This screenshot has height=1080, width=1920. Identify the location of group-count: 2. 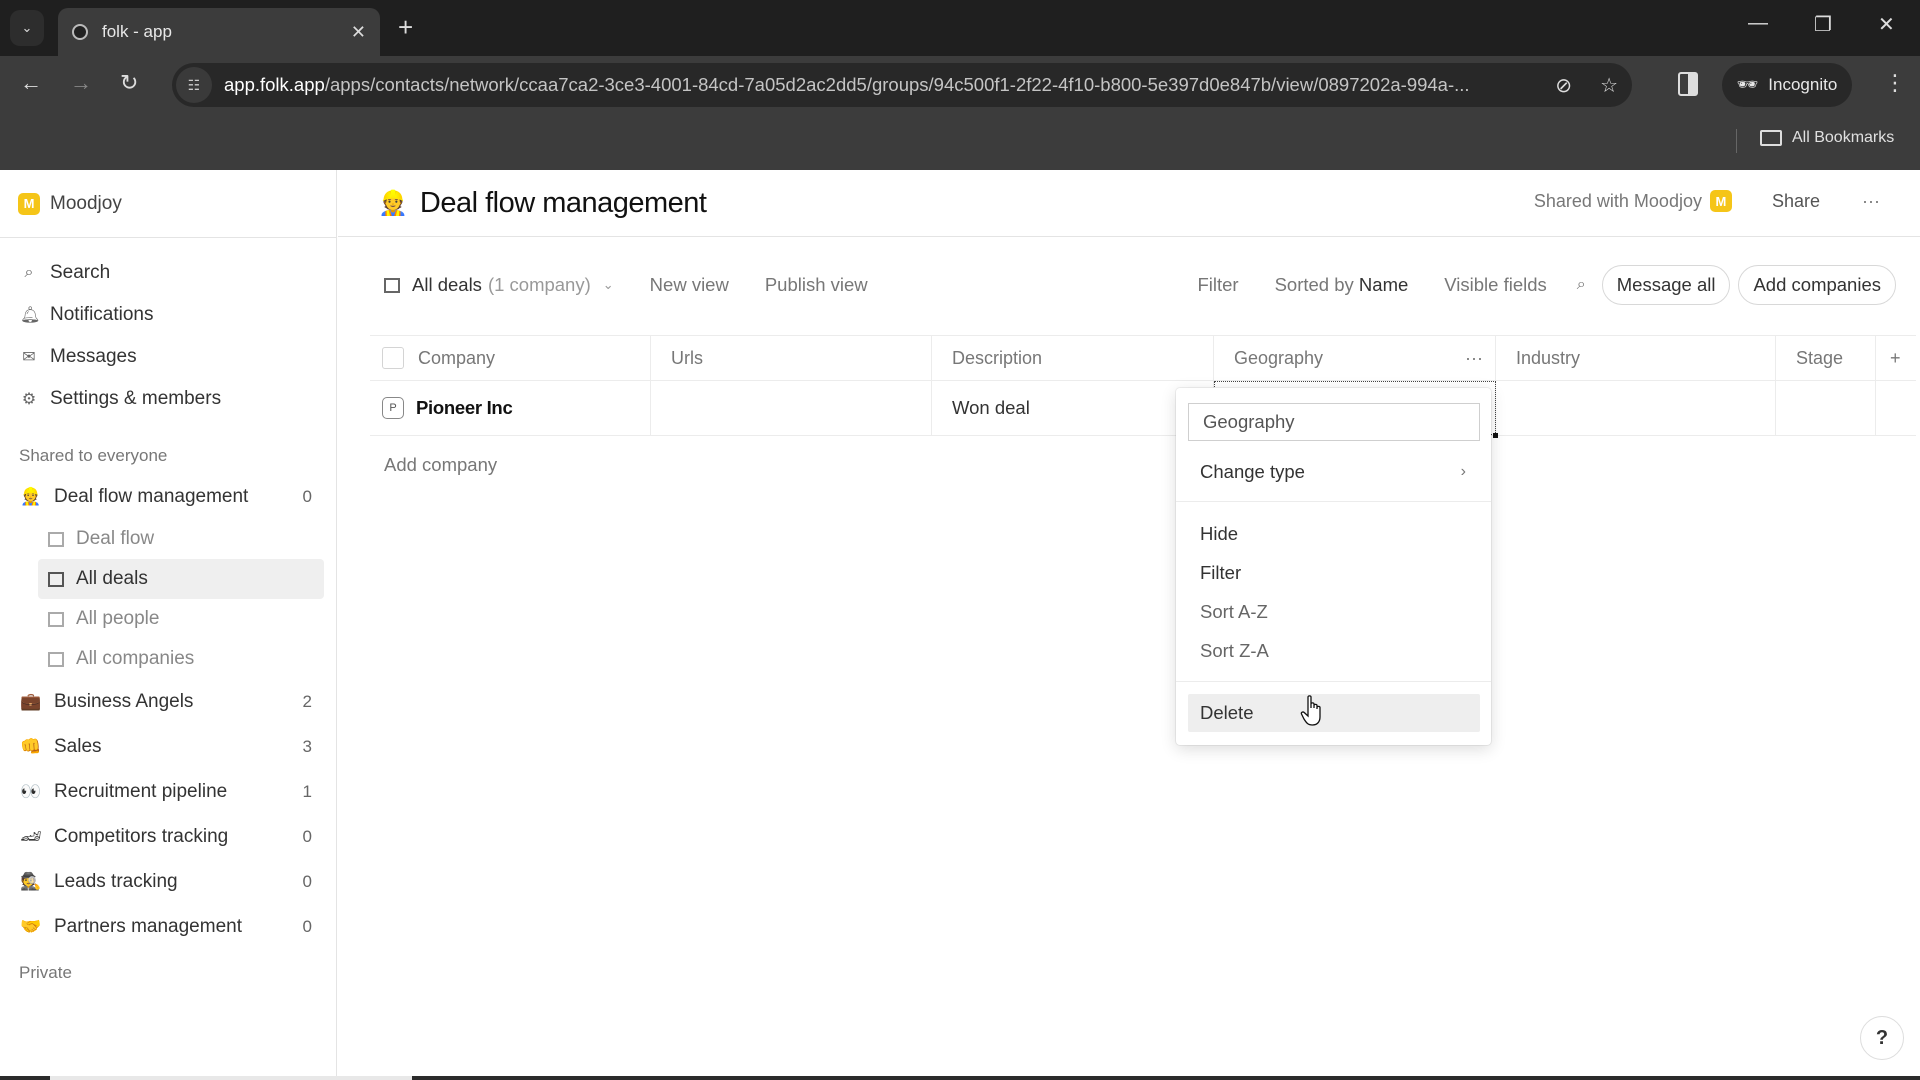
(307, 701).